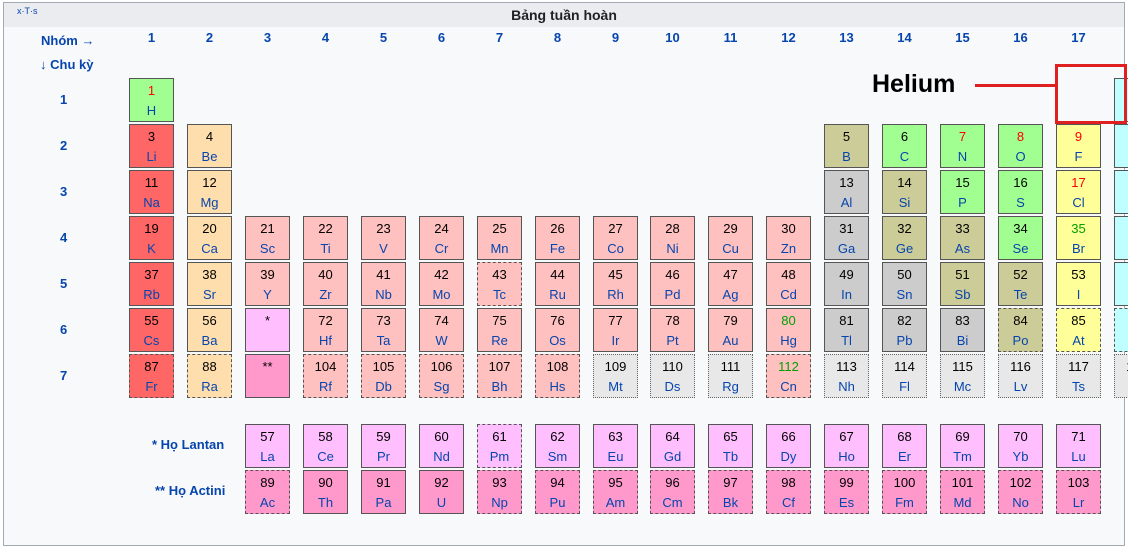 The width and height of the screenshot is (1128, 548). I want to click on element-cn: 112 Cn, so click(788, 376).